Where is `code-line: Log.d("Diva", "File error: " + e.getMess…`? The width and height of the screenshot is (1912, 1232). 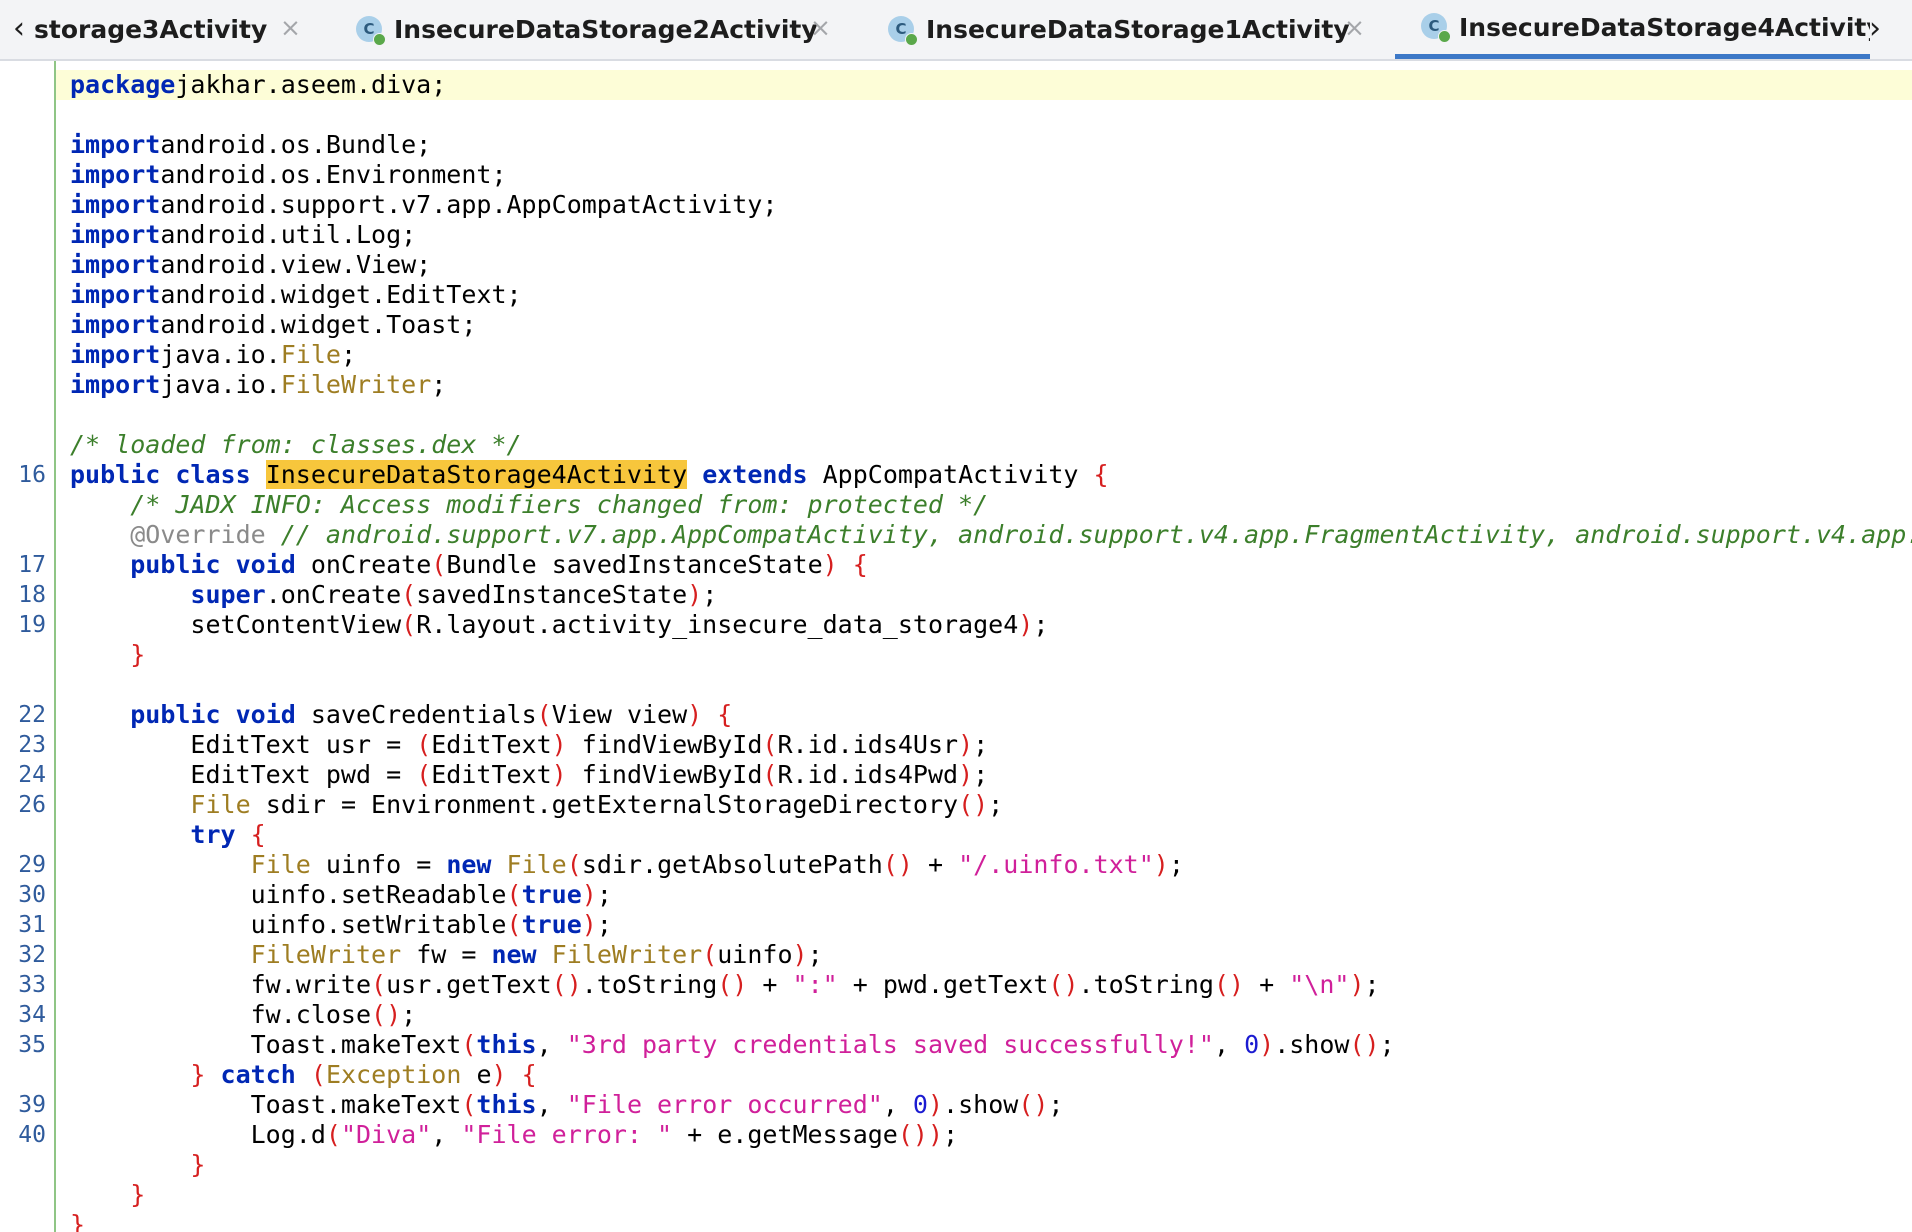 code-line: Log.d("Diva", "File error: " + e.getMess… is located at coordinates (984, 1135).